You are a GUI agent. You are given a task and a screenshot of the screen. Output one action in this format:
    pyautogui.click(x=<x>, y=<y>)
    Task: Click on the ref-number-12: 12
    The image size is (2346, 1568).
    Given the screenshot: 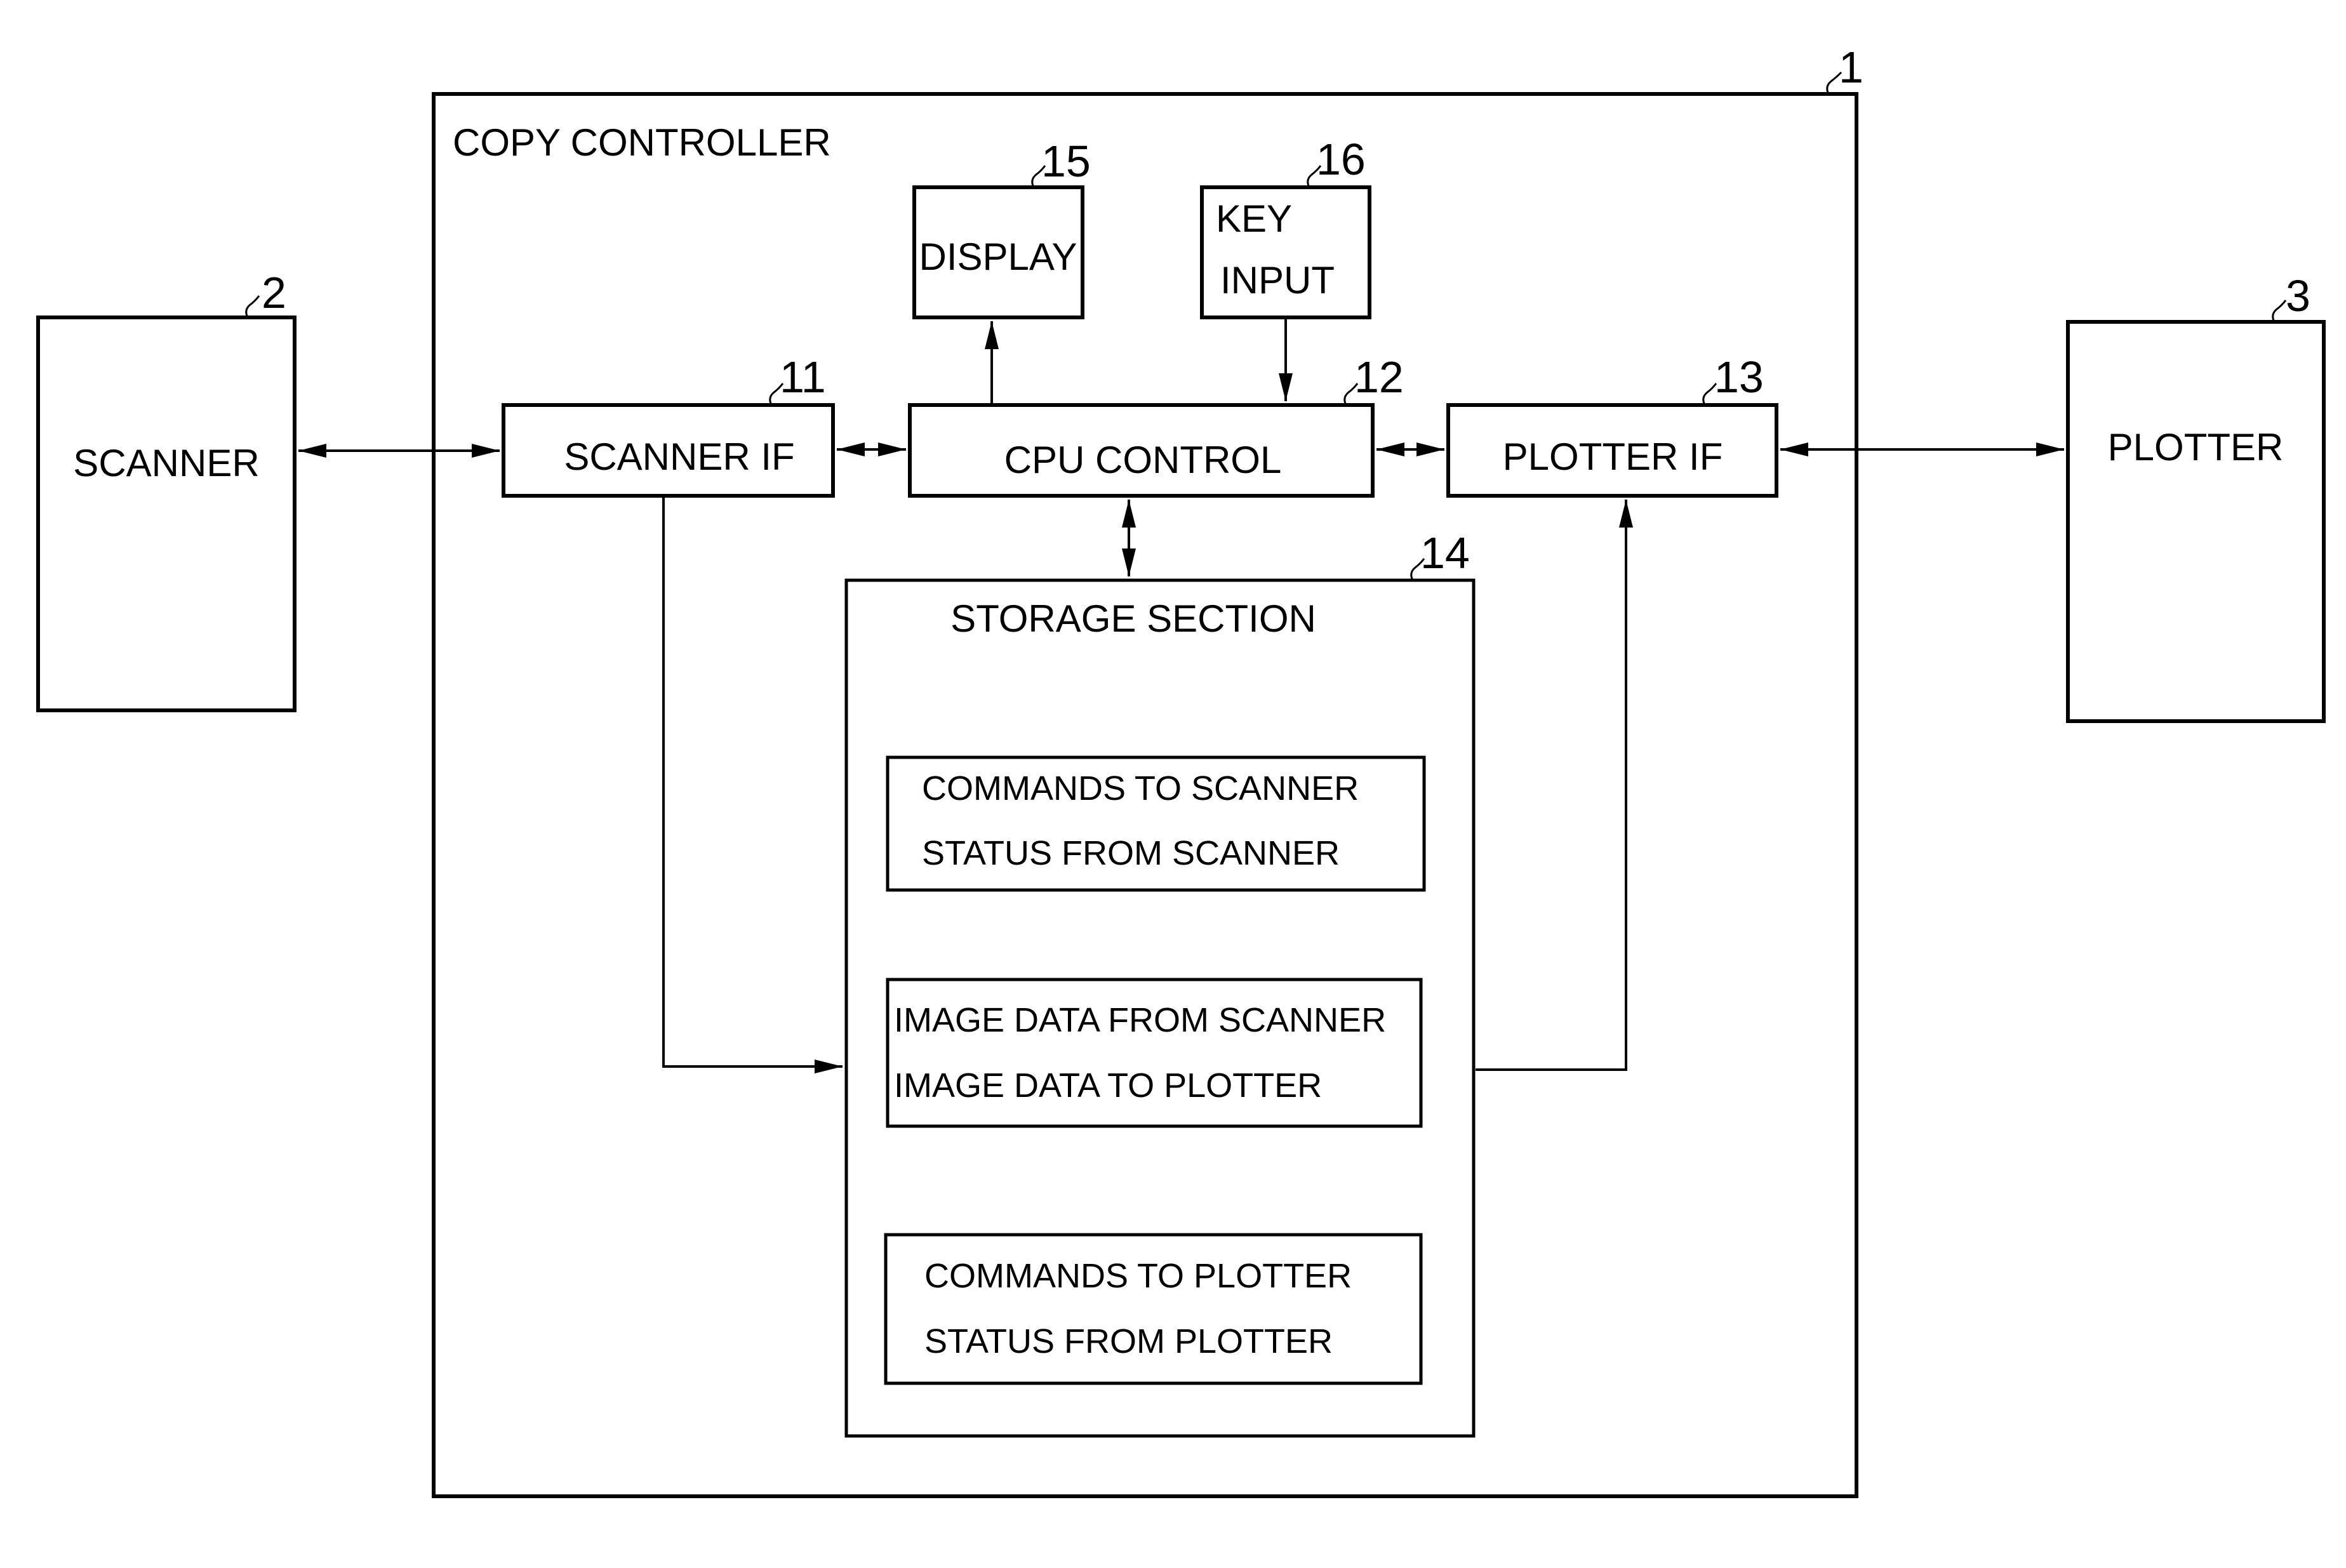 What is the action you would take?
    pyautogui.click(x=1379, y=377)
    